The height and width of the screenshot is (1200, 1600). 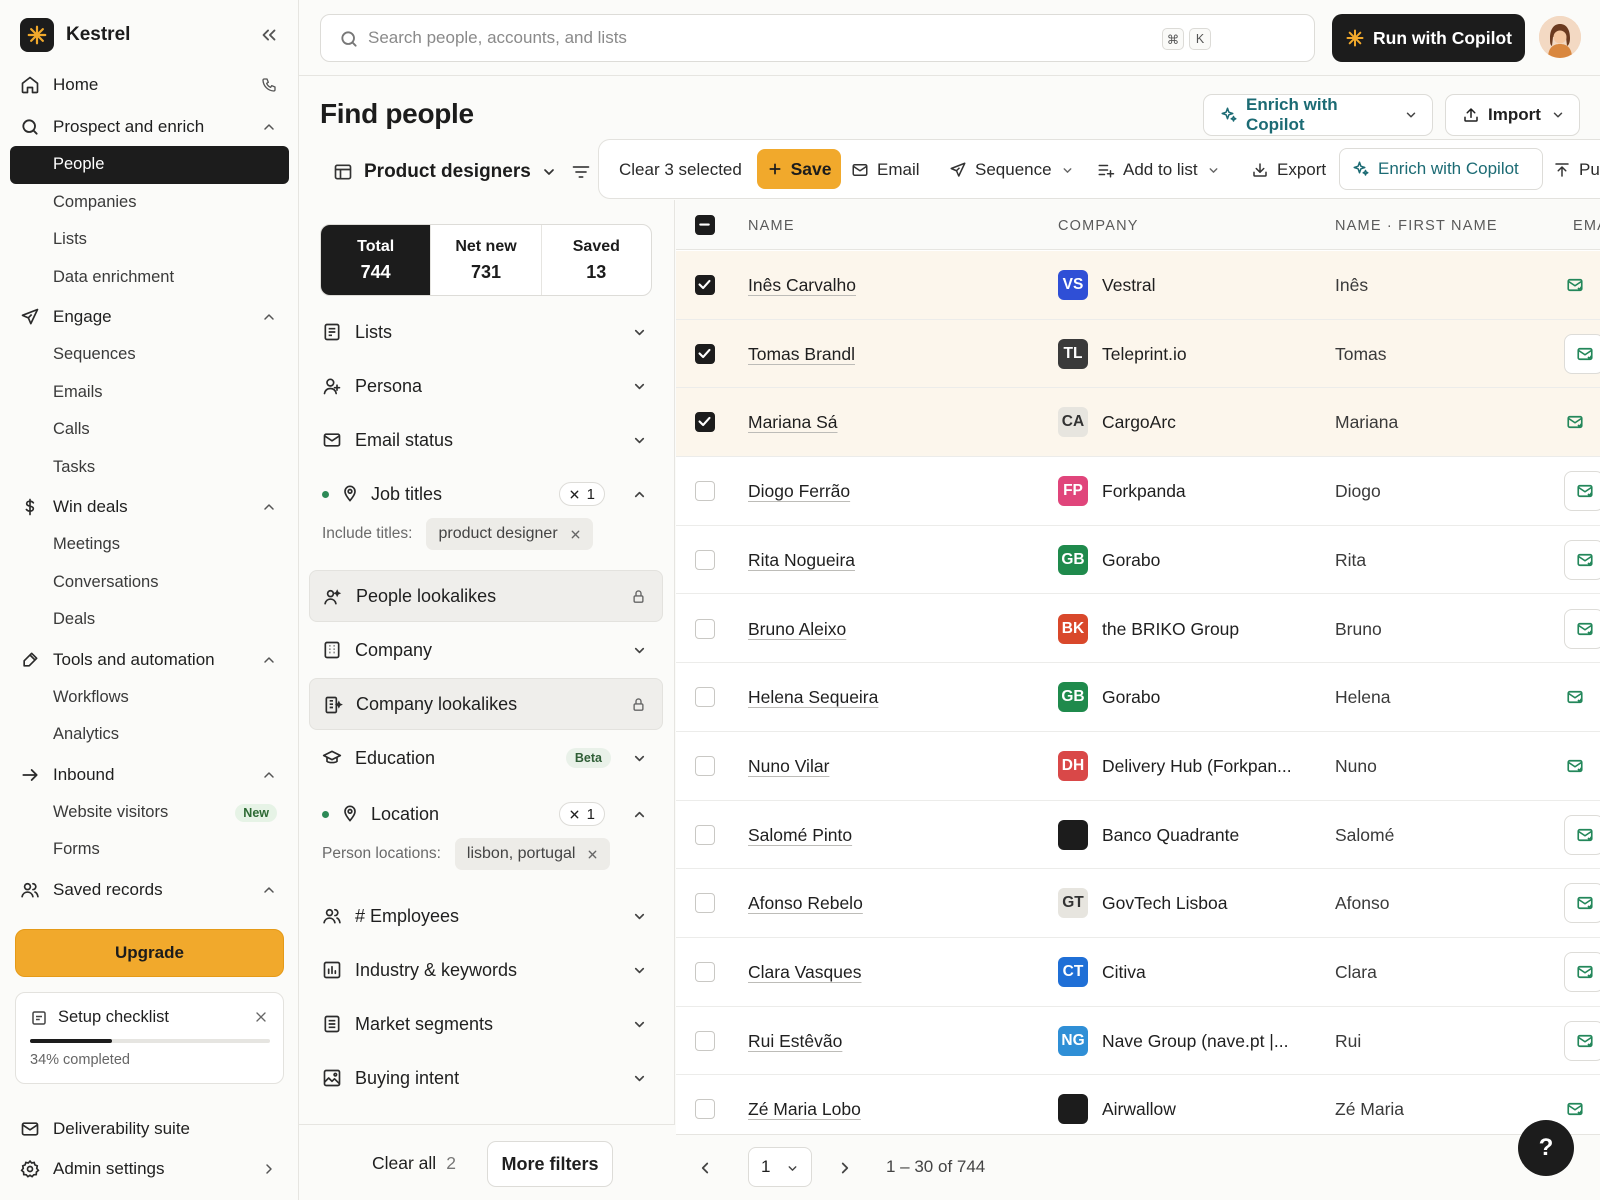 I want to click on nav-emails: Emails, so click(x=149, y=393).